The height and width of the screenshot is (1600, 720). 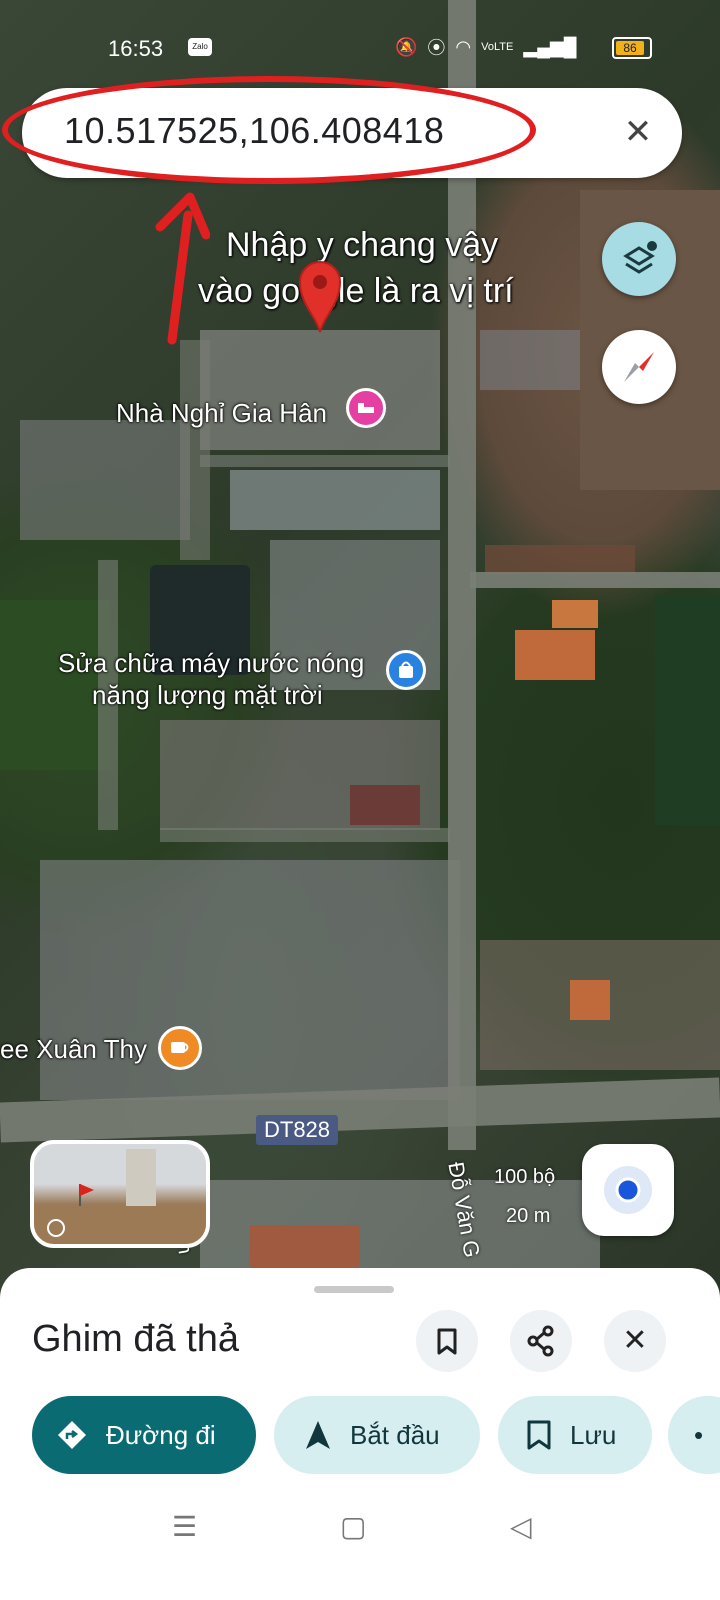 What do you see at coordinates (362, 245) in the screenshot?
I see `annotation-line-1: Nhập y chang vậy` at bounding box center [362, 245].